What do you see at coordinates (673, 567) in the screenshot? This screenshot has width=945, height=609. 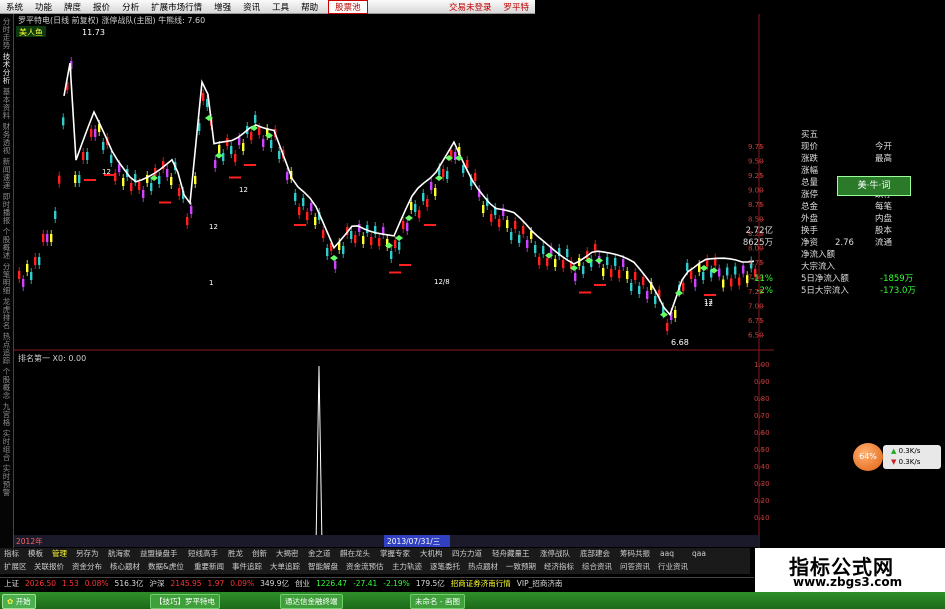 I see `bottom-tab2-17: 行业资讯` at bounding box center [673, 567].